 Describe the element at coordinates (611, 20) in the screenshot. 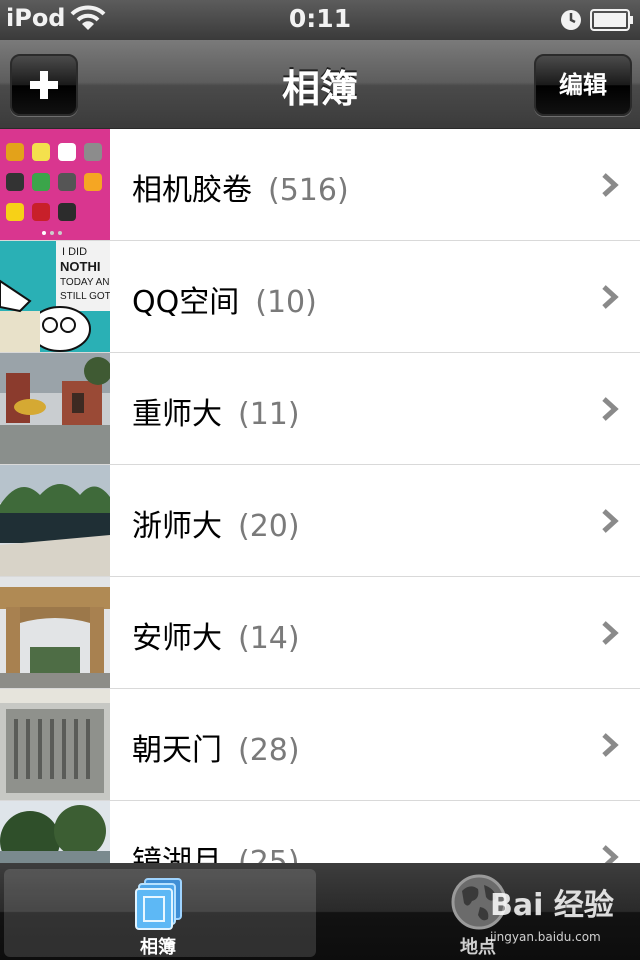

I see `battery-icon` at that location.